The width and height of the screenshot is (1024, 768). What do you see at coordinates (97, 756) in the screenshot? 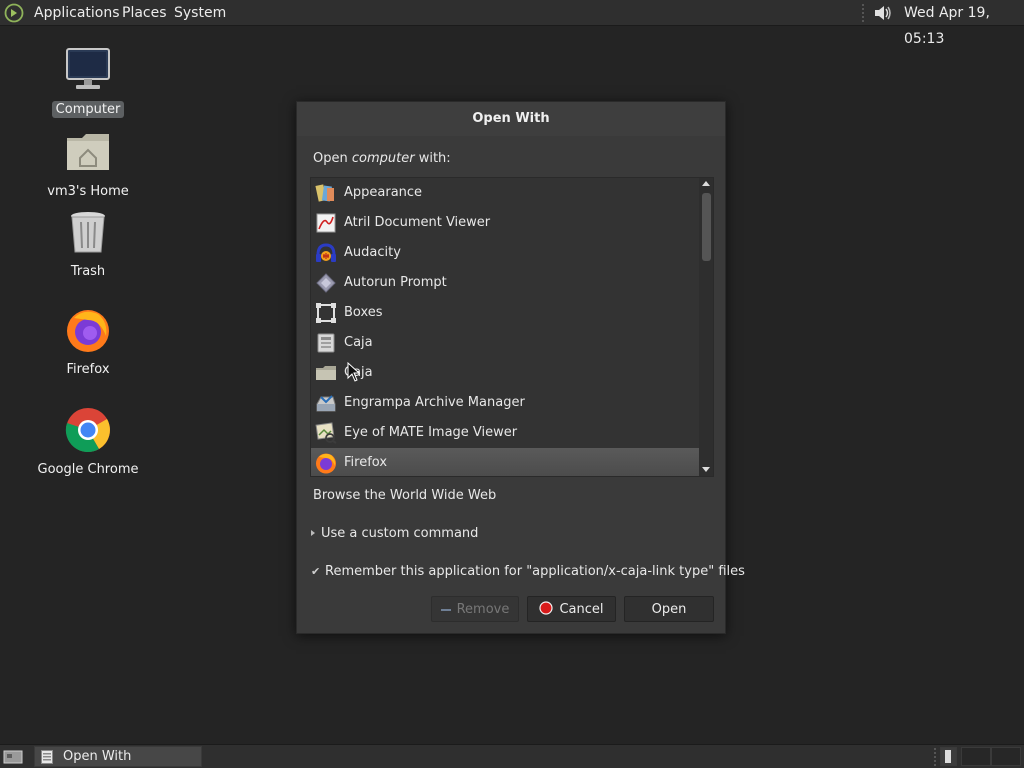
I see `taskbar-item-label: Open With` at bounding box center [97, 756].